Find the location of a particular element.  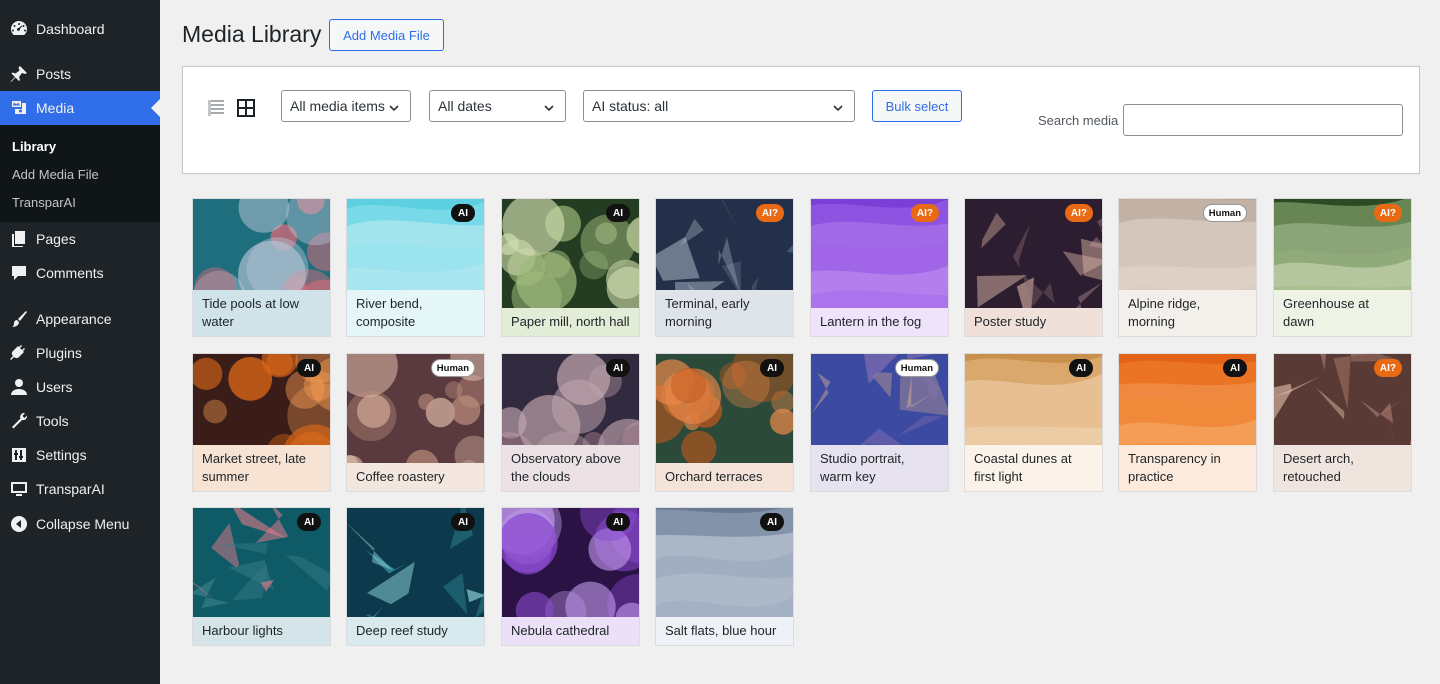

collapse-icon is located at coordinates (18, 524).